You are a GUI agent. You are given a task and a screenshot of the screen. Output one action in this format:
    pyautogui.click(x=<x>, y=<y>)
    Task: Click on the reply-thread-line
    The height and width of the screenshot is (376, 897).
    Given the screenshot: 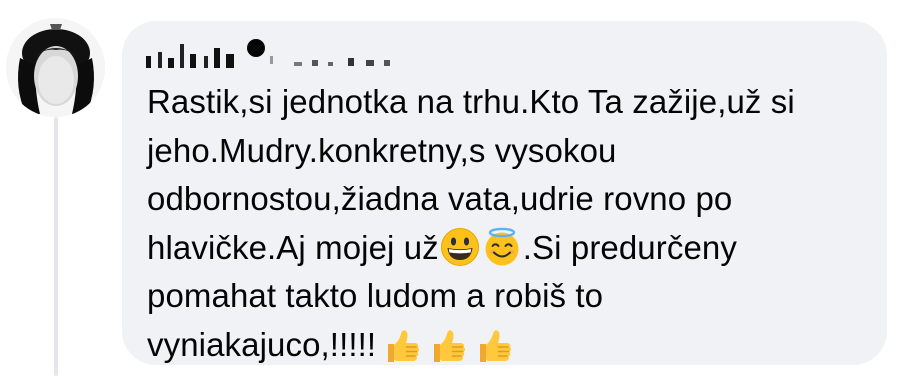 What is the action you would take?
    pyautogui.click(x=56, y=246)
    